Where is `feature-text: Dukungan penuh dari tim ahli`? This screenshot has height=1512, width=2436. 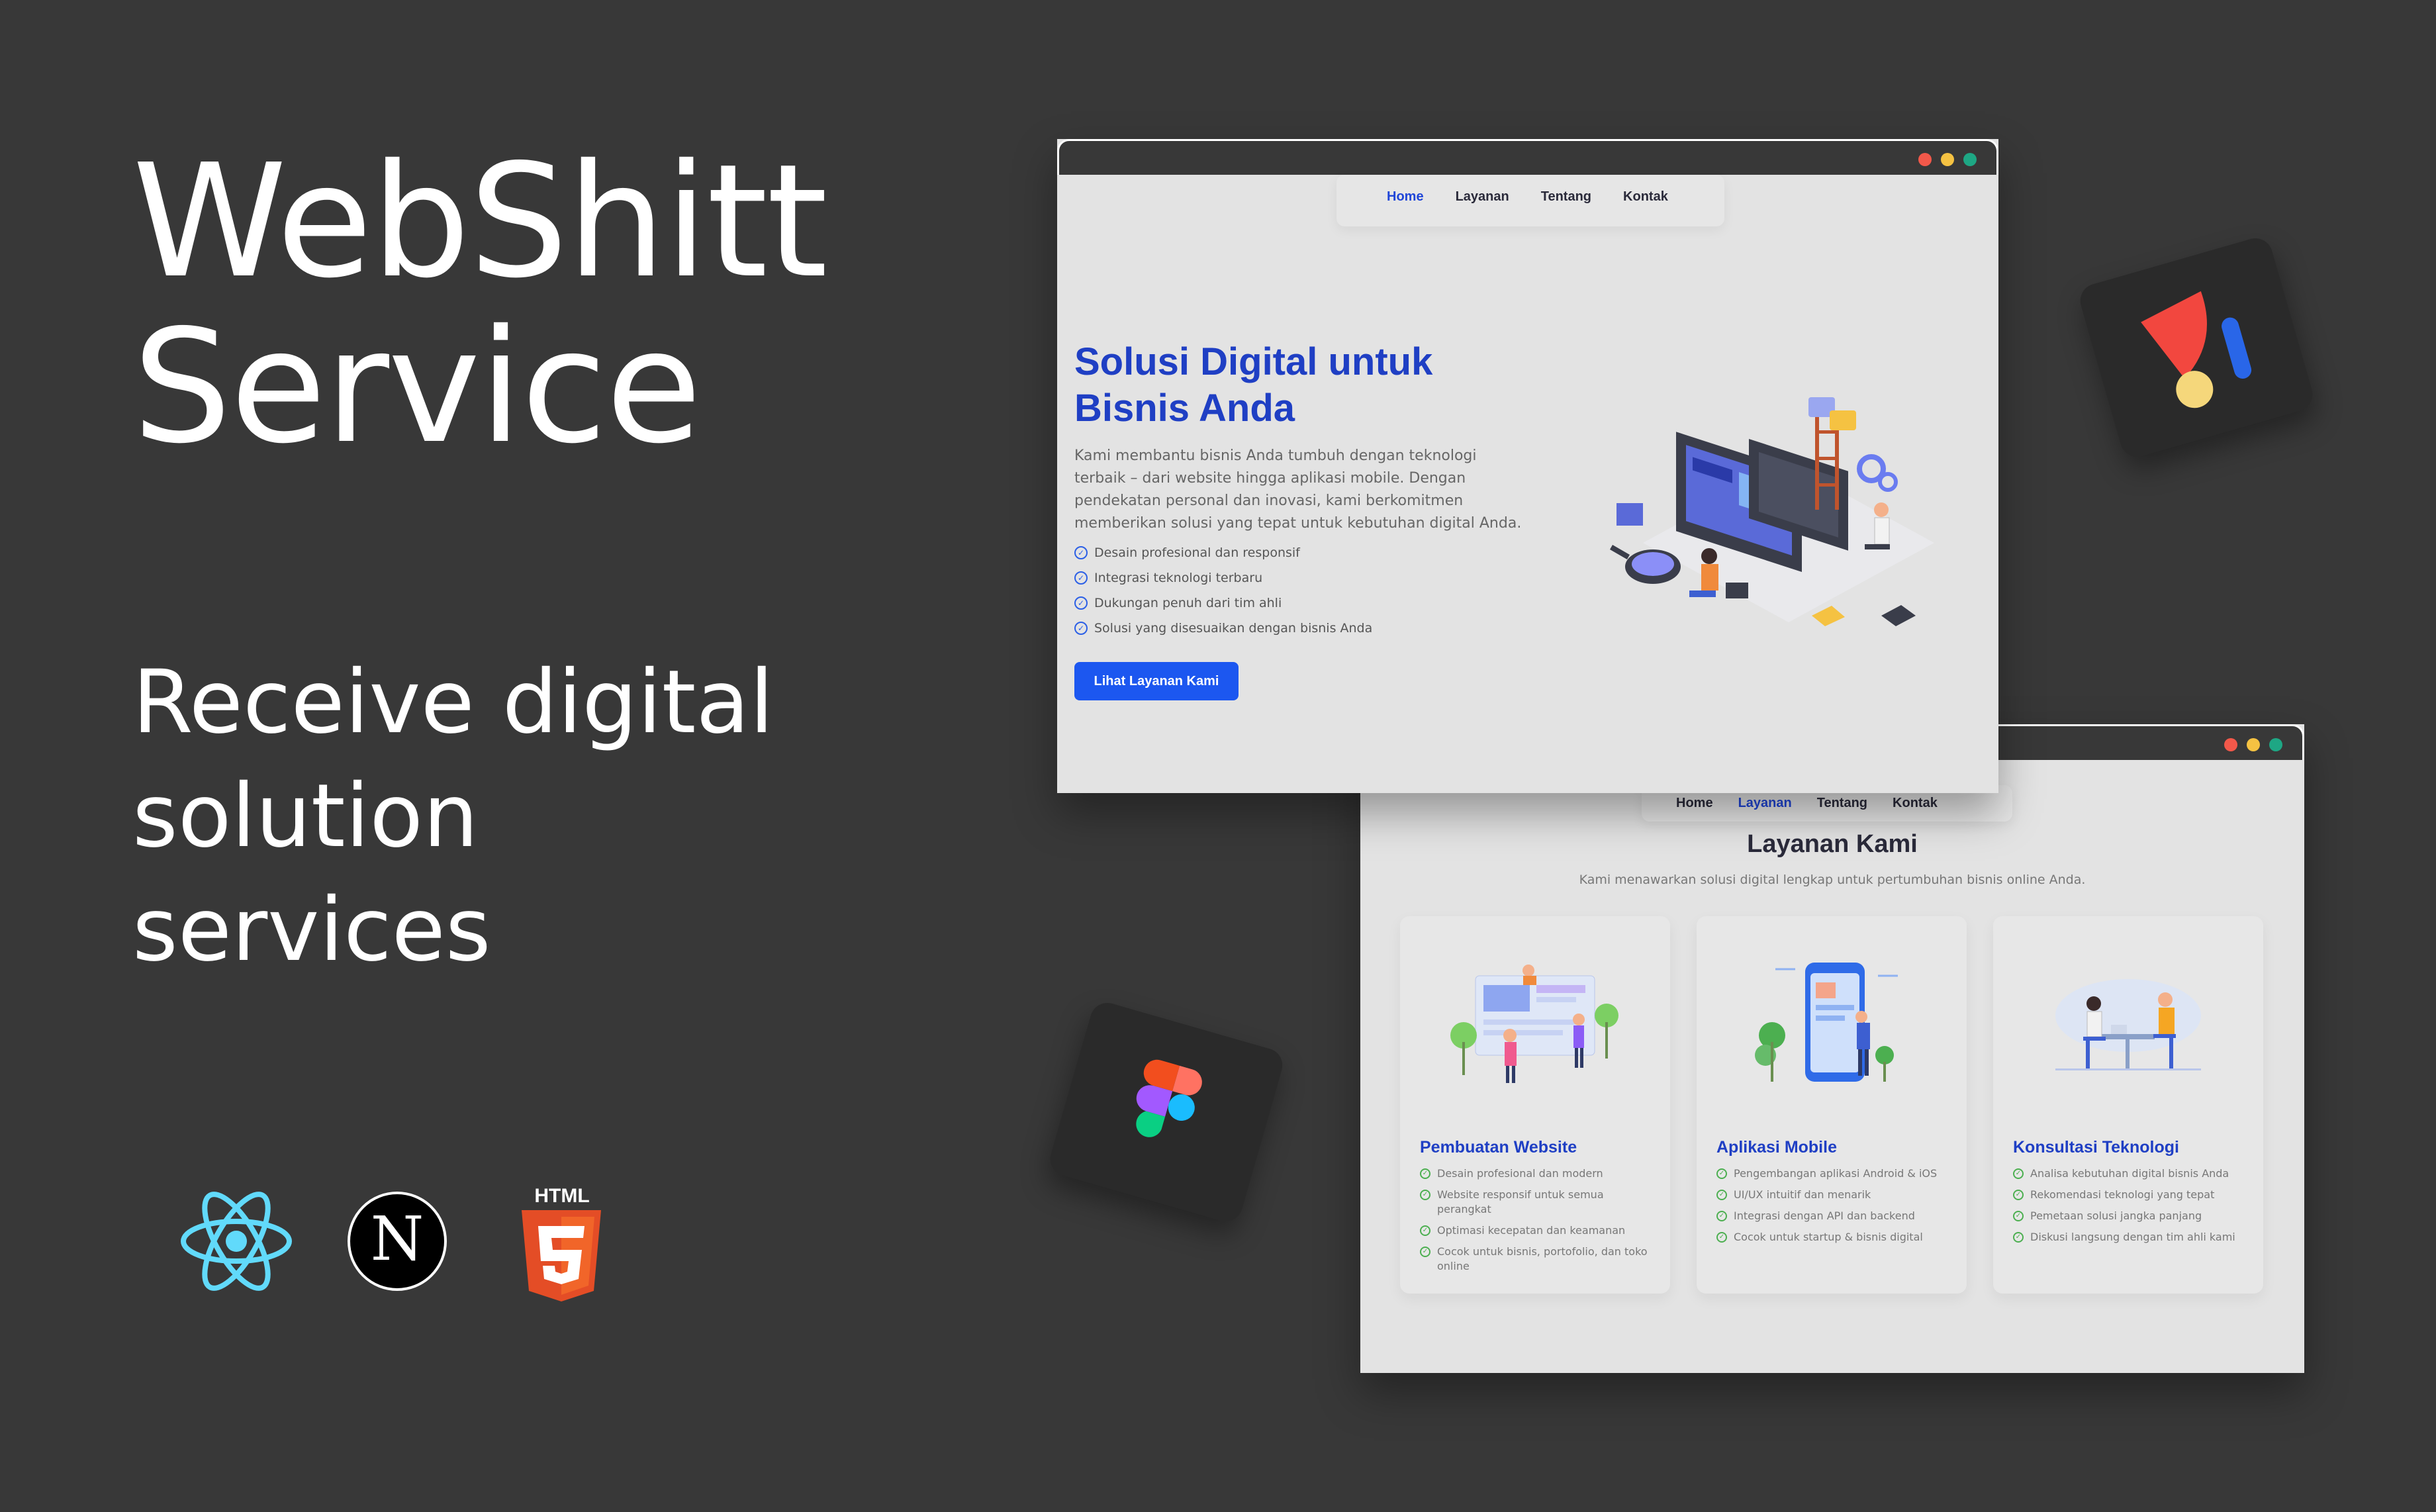
feature-text: Dukungan penuh dari tim ahli is located at coordinates (1188, 603).